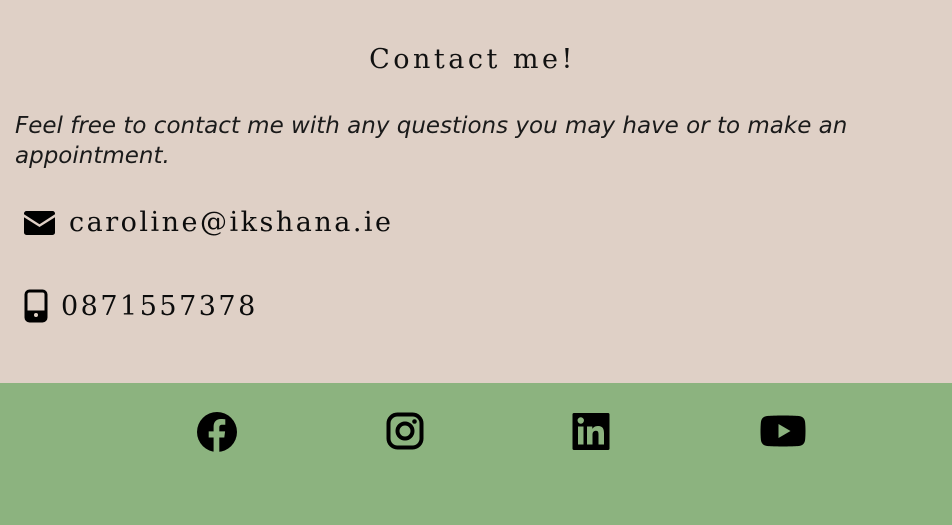 Image resolution: width=952 pixels, height=525 pixels. I want to click on facebook-icon, so click(217, 432).